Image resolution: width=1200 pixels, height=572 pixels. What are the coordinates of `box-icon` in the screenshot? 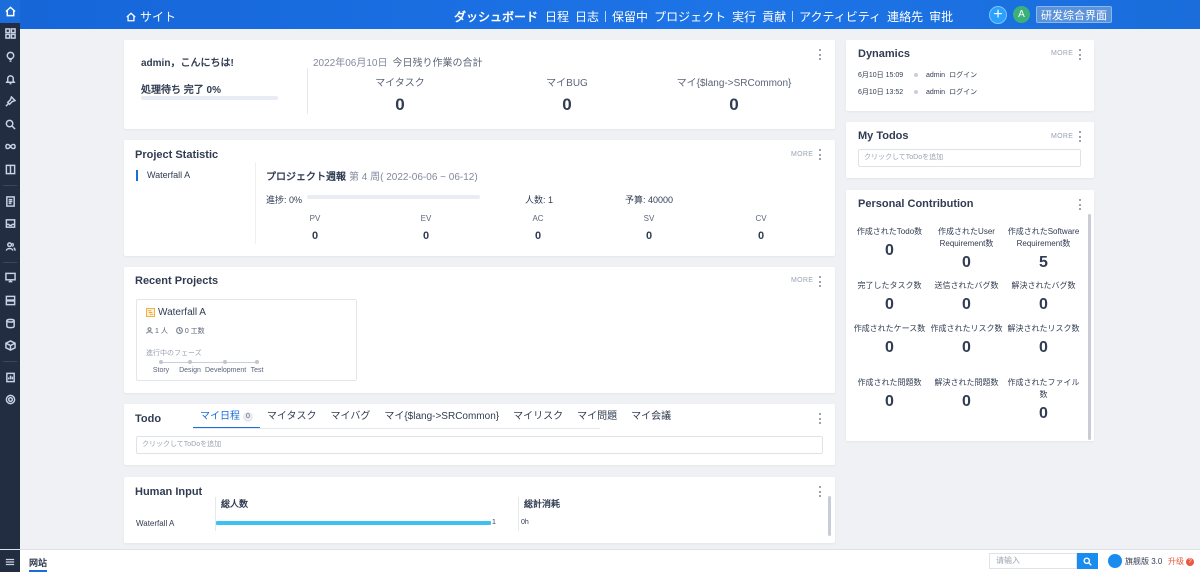 It's located at (10, 345).